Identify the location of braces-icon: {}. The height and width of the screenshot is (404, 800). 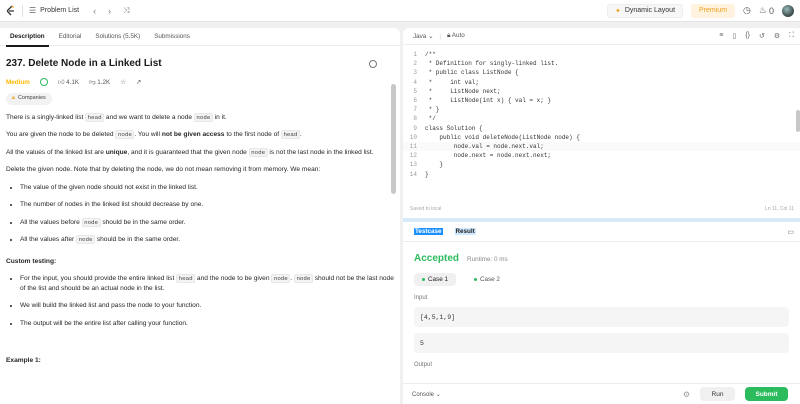
(747, 36).